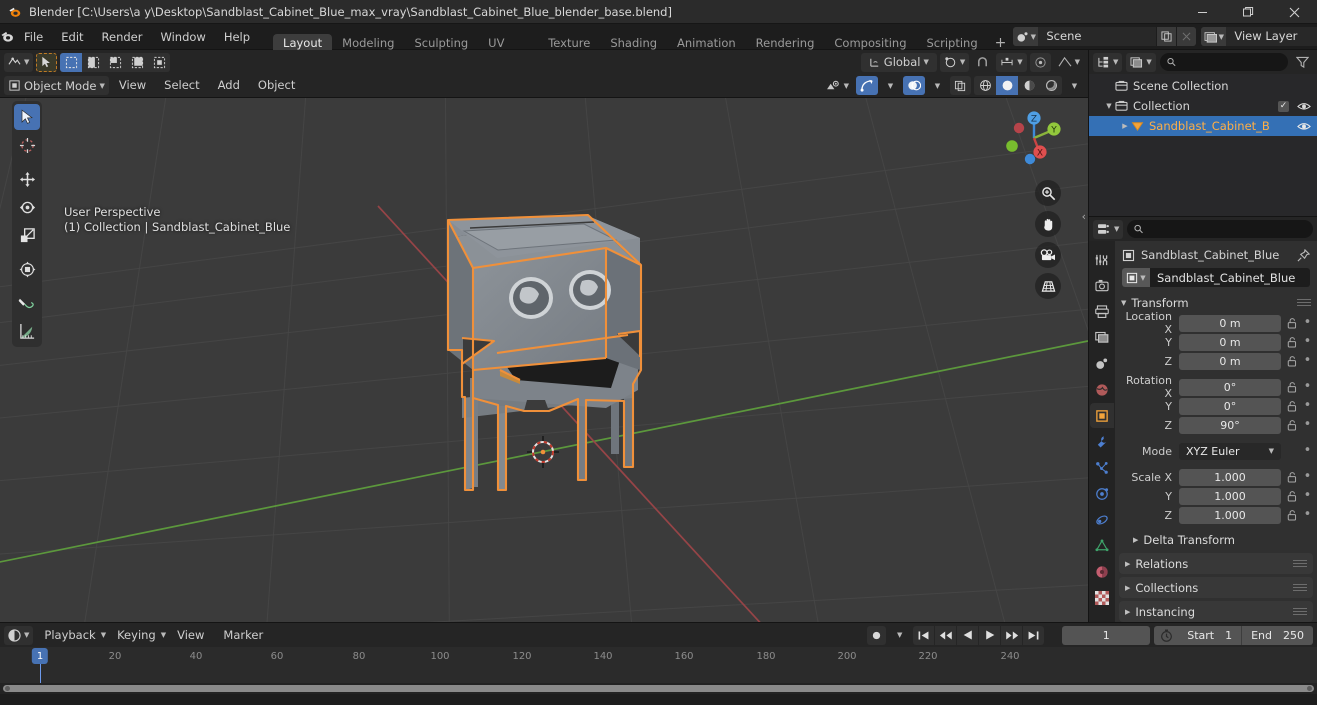 Image resolution: width=1317 pixels, height=705 pixels. Describe the element at coordinates (93, 62) in the screenshot. I see `select-extend-icon` at that location.